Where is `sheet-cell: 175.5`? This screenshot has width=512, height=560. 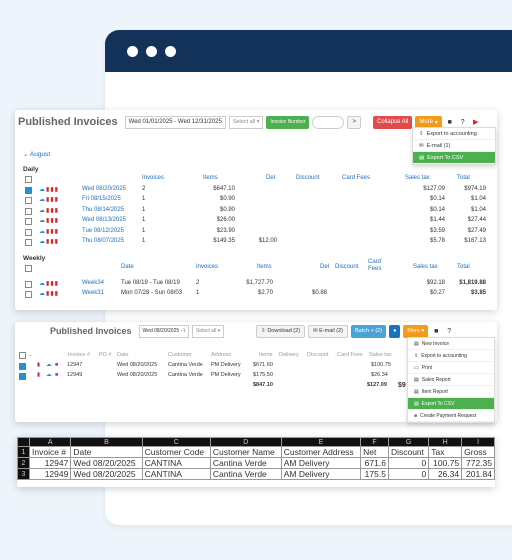 sheet-cell: 175.5 is located at coordinates (374, 474).